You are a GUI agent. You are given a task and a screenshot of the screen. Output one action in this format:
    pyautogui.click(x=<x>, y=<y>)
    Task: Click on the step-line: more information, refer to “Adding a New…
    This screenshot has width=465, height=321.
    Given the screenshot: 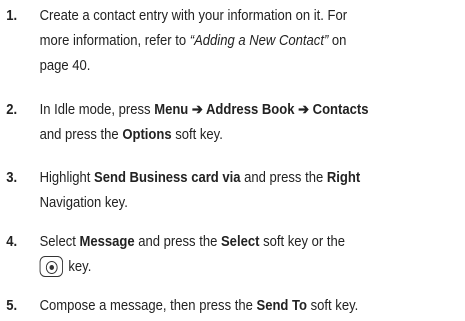 What is the action you would take?
    pyautogui.click(x=251, y=41)
    